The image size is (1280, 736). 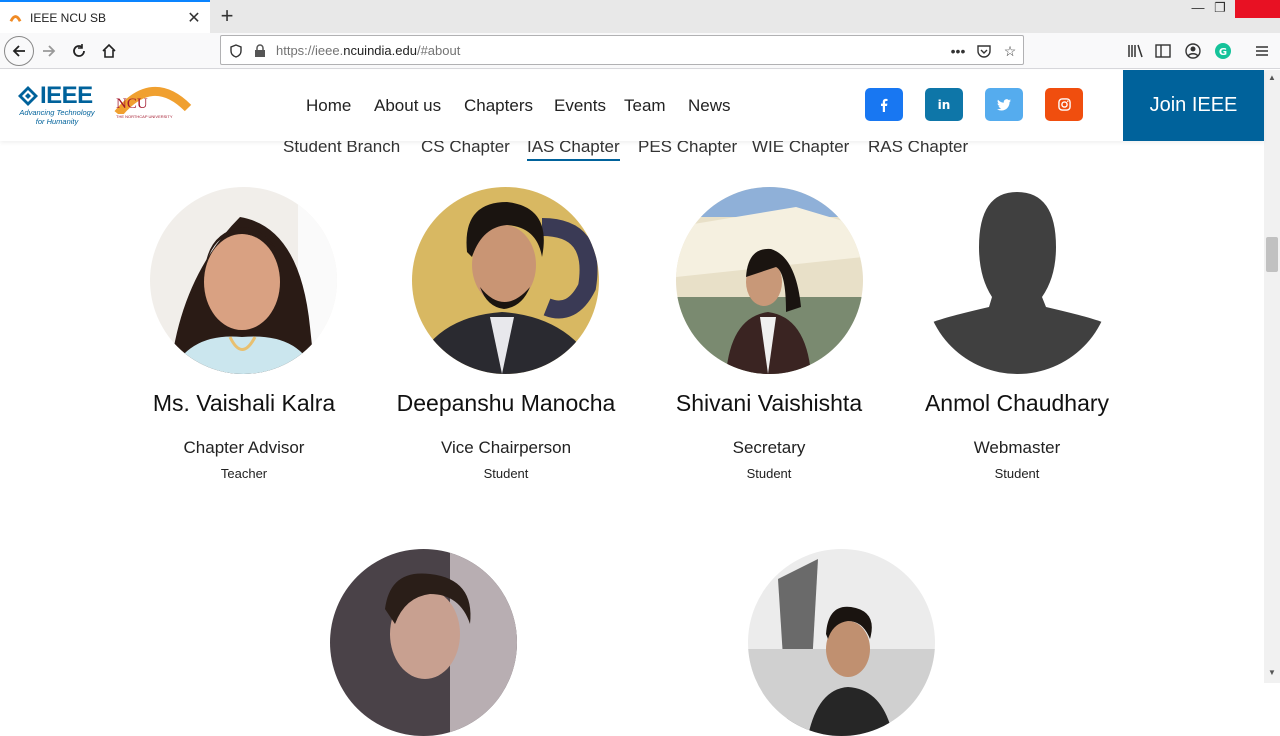 I want to click on join-ieee-button: Join IEEE, so click(x=1193, y=105).